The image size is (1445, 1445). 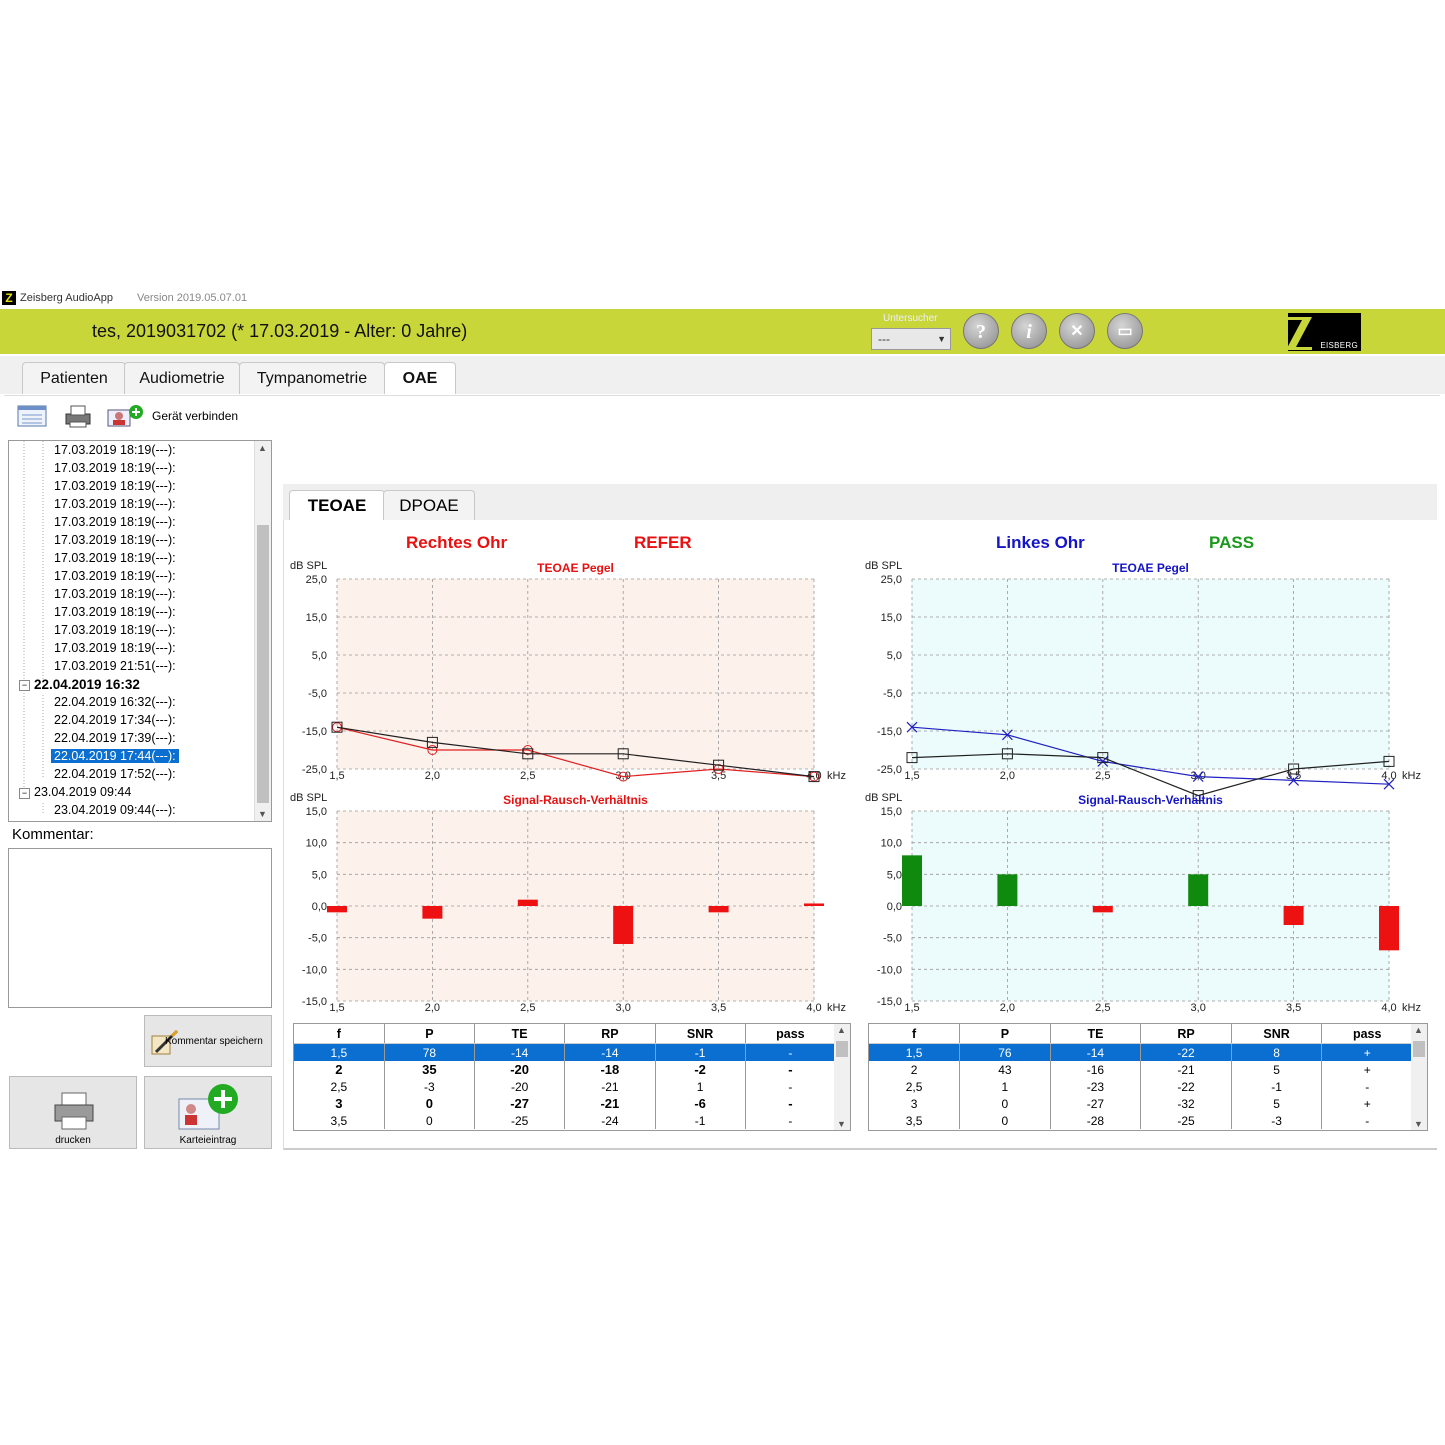 What do you see at coordinates (140, 928) in the screenshot?
I see `comment-textarea` at bounding box center [140, 928].